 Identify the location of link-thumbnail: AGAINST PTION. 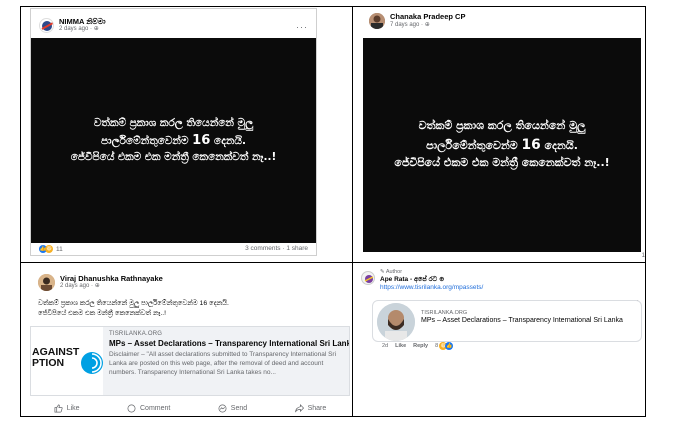
(67, 361).